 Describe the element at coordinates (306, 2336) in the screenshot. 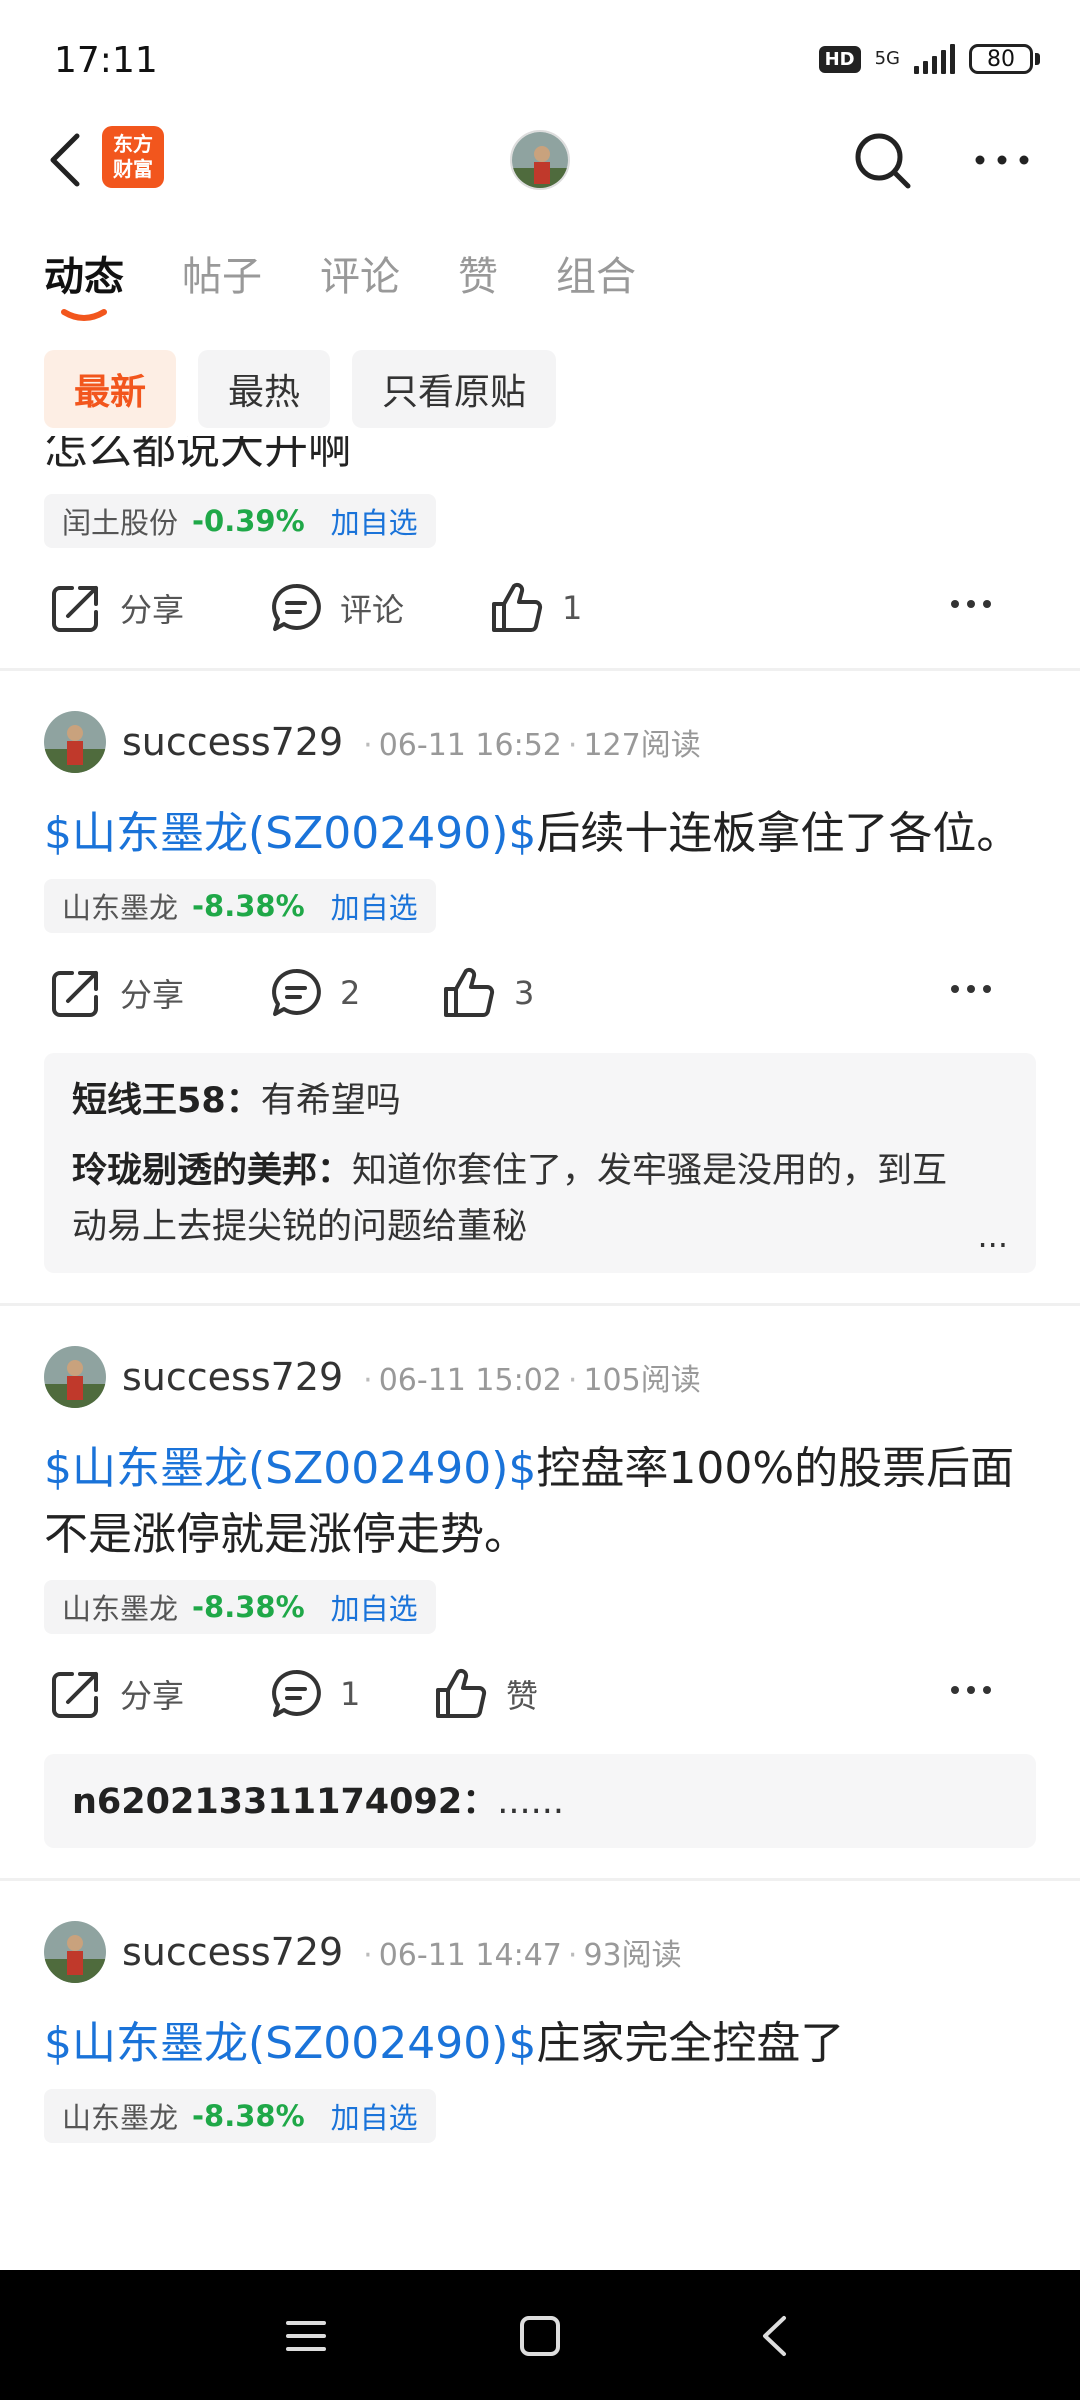

I see `menu-icon` at that location.